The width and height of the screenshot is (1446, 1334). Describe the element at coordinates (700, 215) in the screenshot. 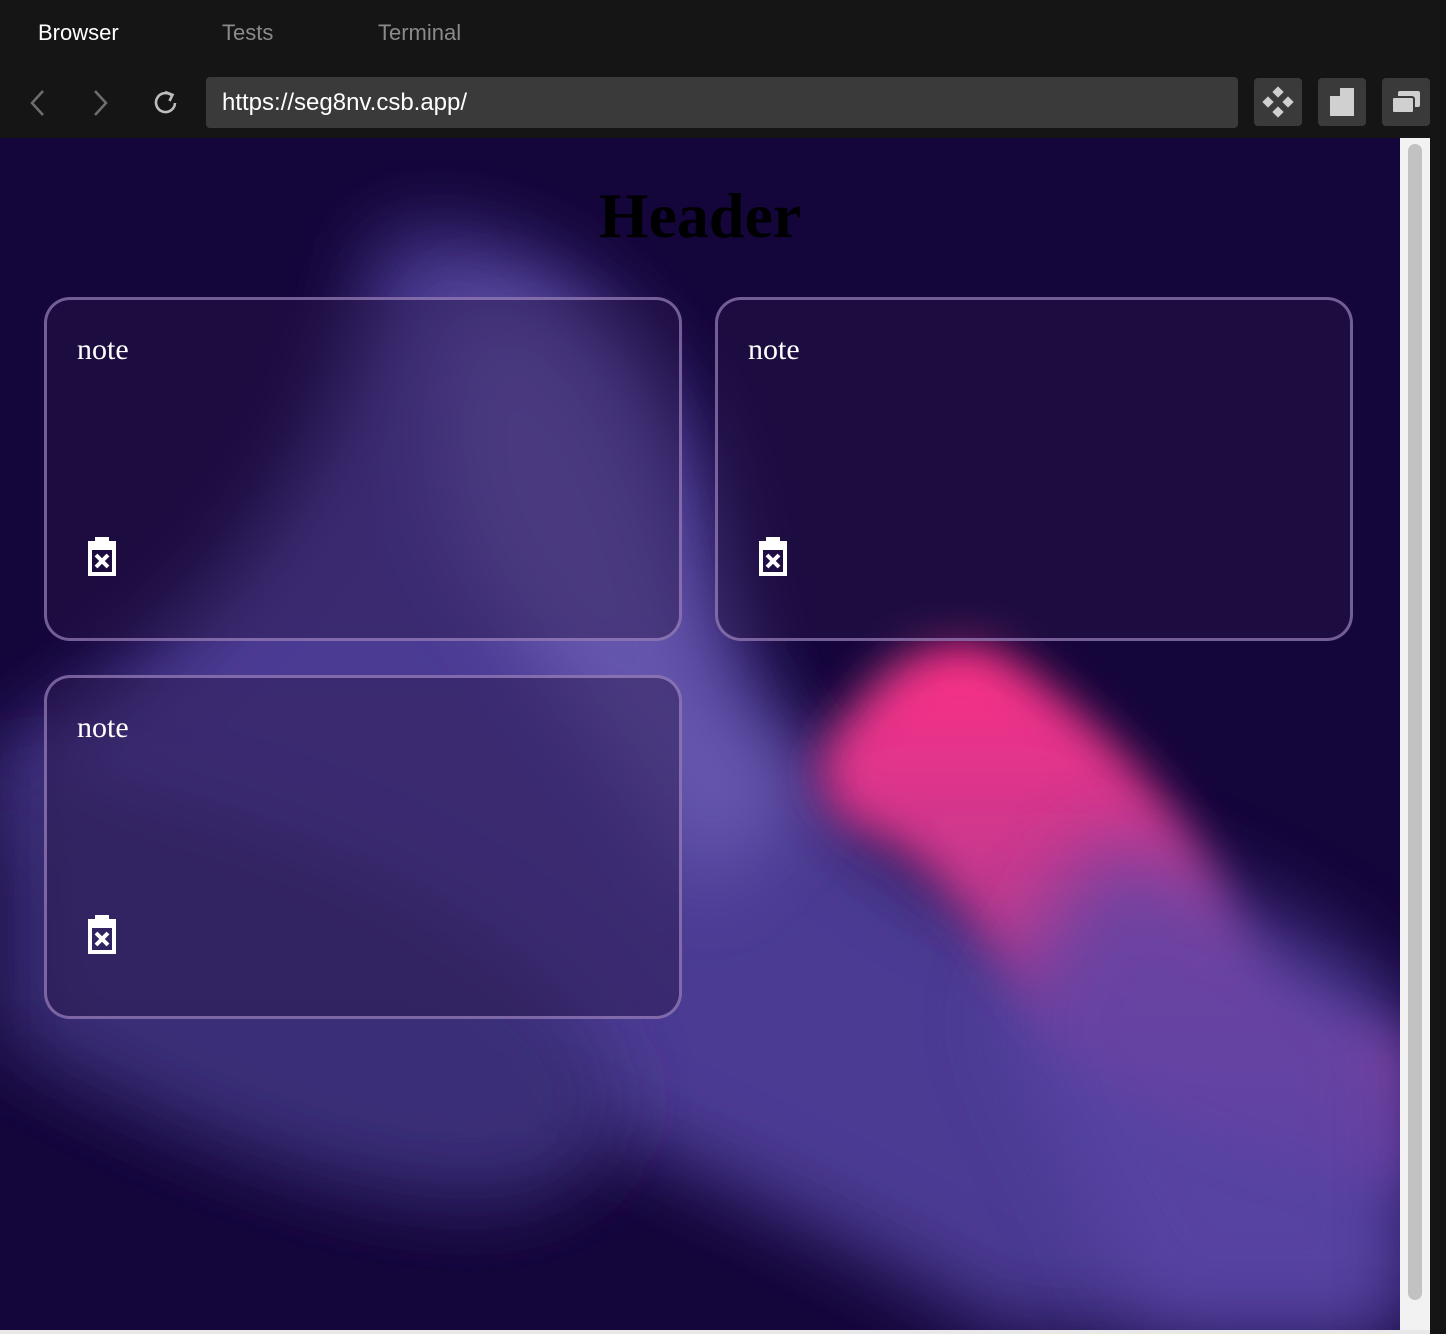

I see `page-title: Header` at that location.